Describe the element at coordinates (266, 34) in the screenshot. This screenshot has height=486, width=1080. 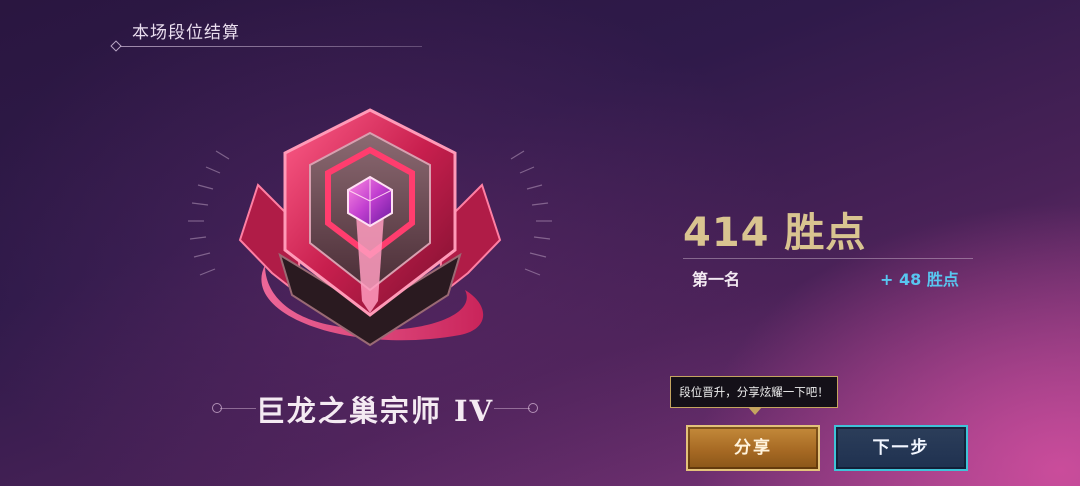
I see `section-header: 本场段位结算` at that location.